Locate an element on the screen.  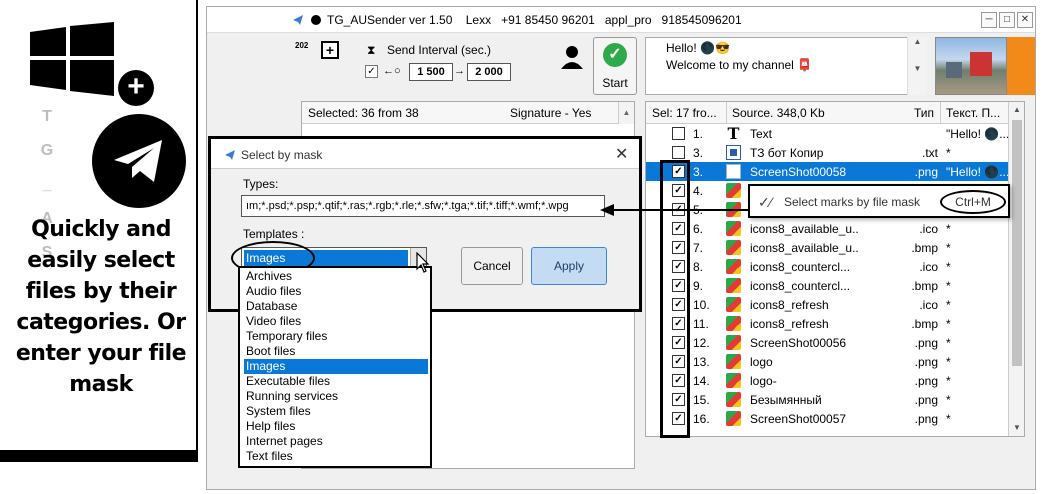
dropdown-option: System files is located at coordinates (336, 411).